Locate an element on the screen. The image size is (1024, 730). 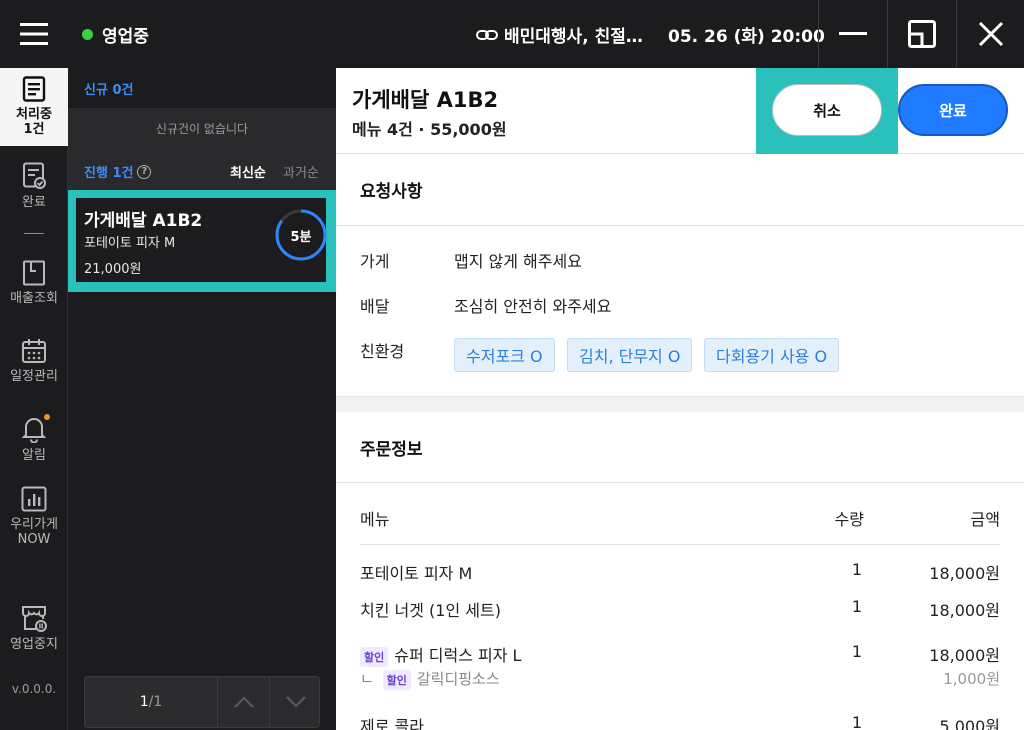
document-icon is located at coordinates (34, 89).